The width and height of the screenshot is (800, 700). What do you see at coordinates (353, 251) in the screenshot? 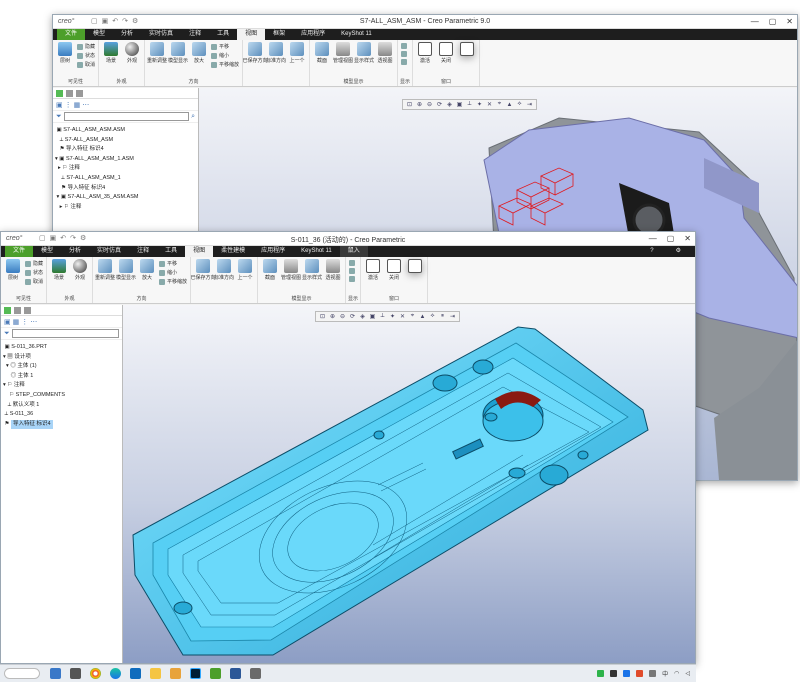
I see `tab-import: 鼠入` at bounding box center [353, 251].